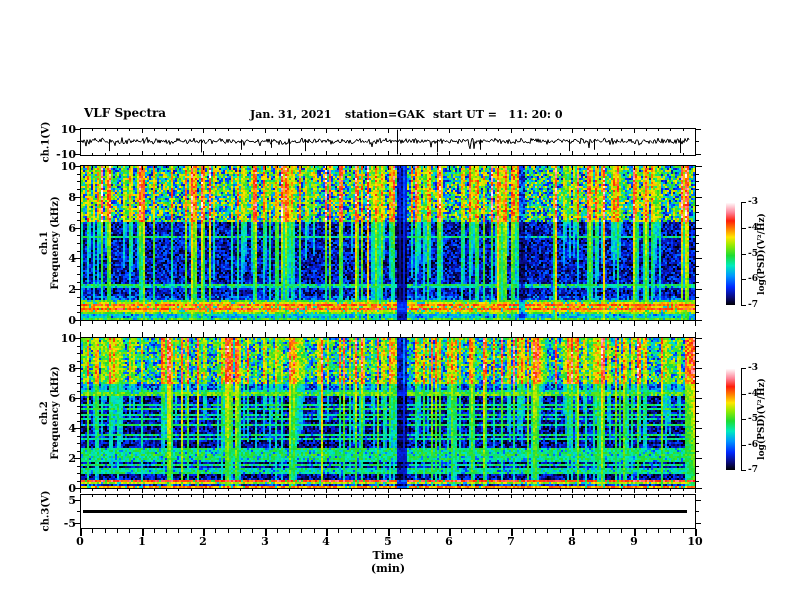 The height and width of the screenshot is (612, 792). Describe the element at coordinates (72, 428) in the screenshot. I see `freq-tick-label: 4` at that location.